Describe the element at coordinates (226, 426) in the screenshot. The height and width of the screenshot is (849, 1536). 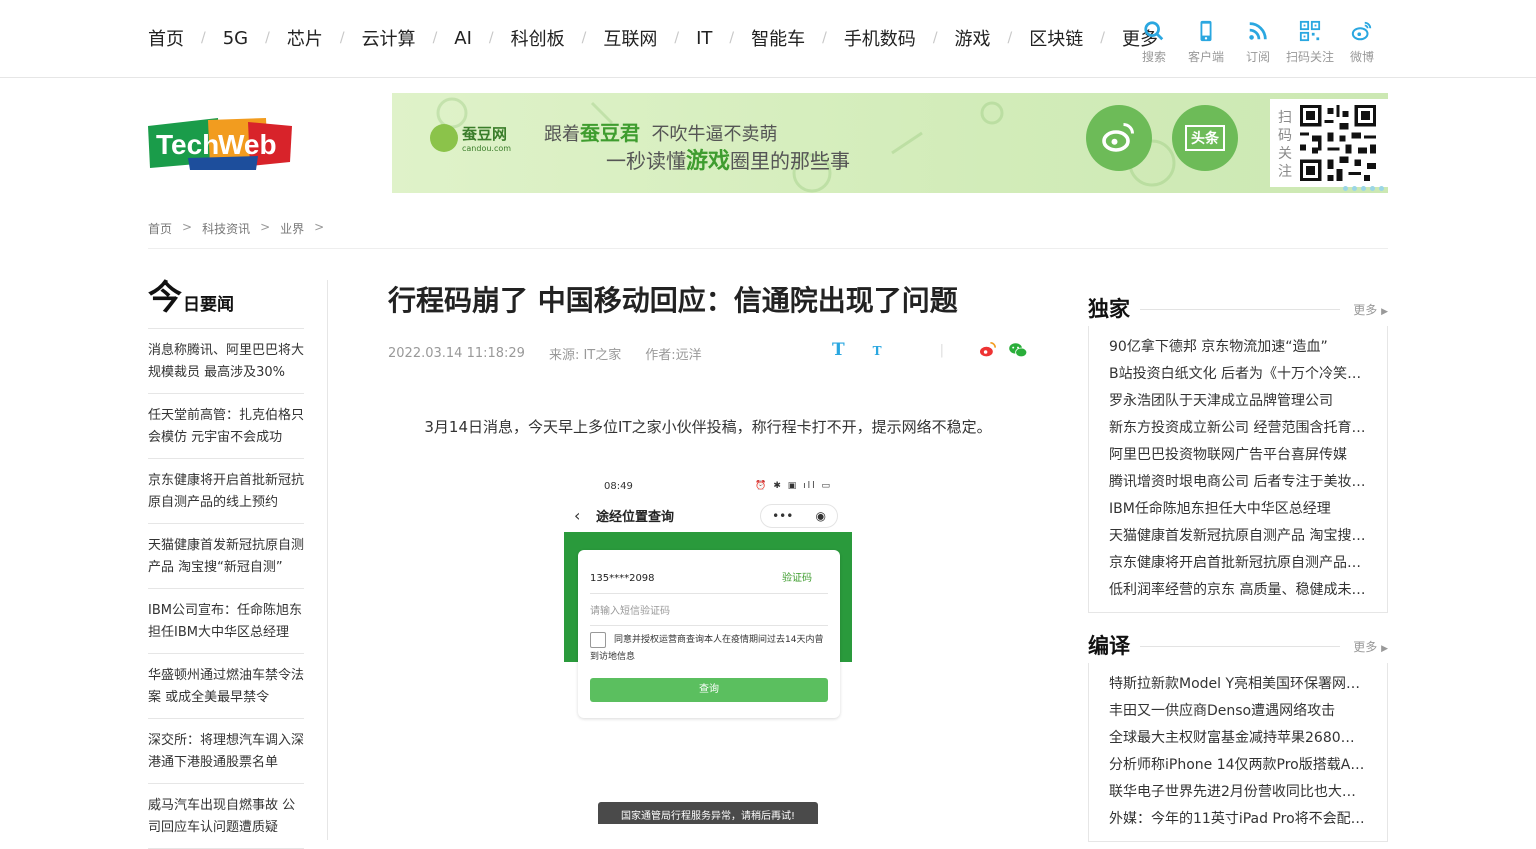
I see `today-news-item: 任天堂前高管：扎克伯格只会模仿 元宇宙不会成功` at that location.